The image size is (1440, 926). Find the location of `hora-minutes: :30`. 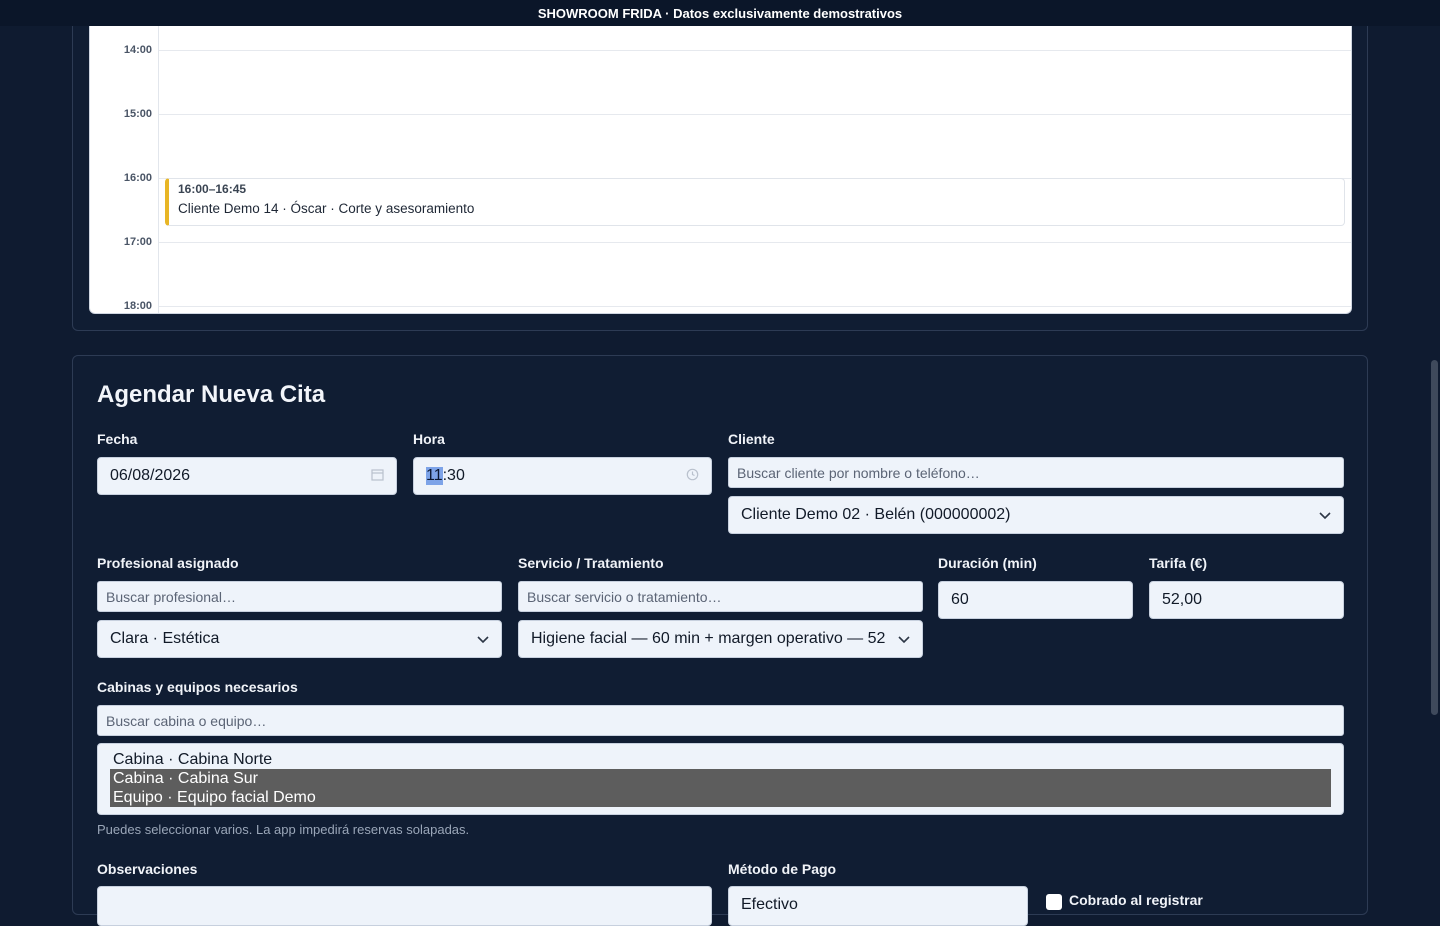

hora-minutes: :30 is located at coordinates (453, 475).